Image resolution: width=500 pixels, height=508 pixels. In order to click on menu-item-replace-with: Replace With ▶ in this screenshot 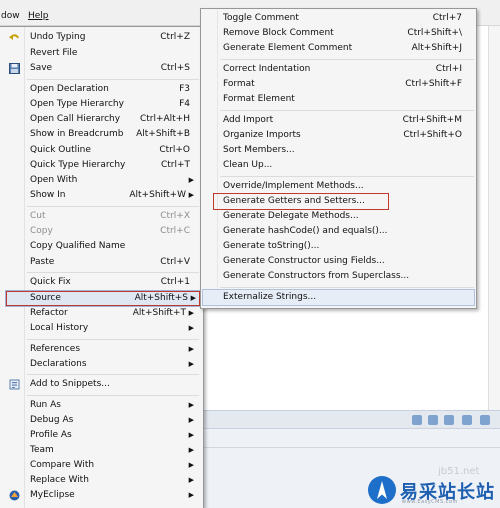, I will do `click(102, 480)`.